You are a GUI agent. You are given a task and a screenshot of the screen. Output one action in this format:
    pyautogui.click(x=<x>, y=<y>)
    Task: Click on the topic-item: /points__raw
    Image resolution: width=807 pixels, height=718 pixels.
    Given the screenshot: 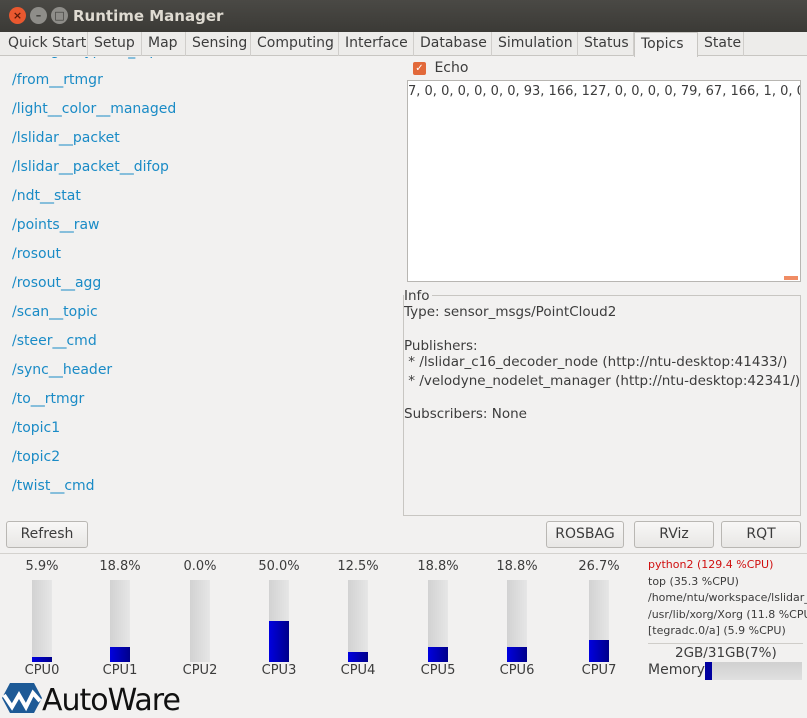 What is the action you would take?
    pyautogui.click(x=56, y=225)
    